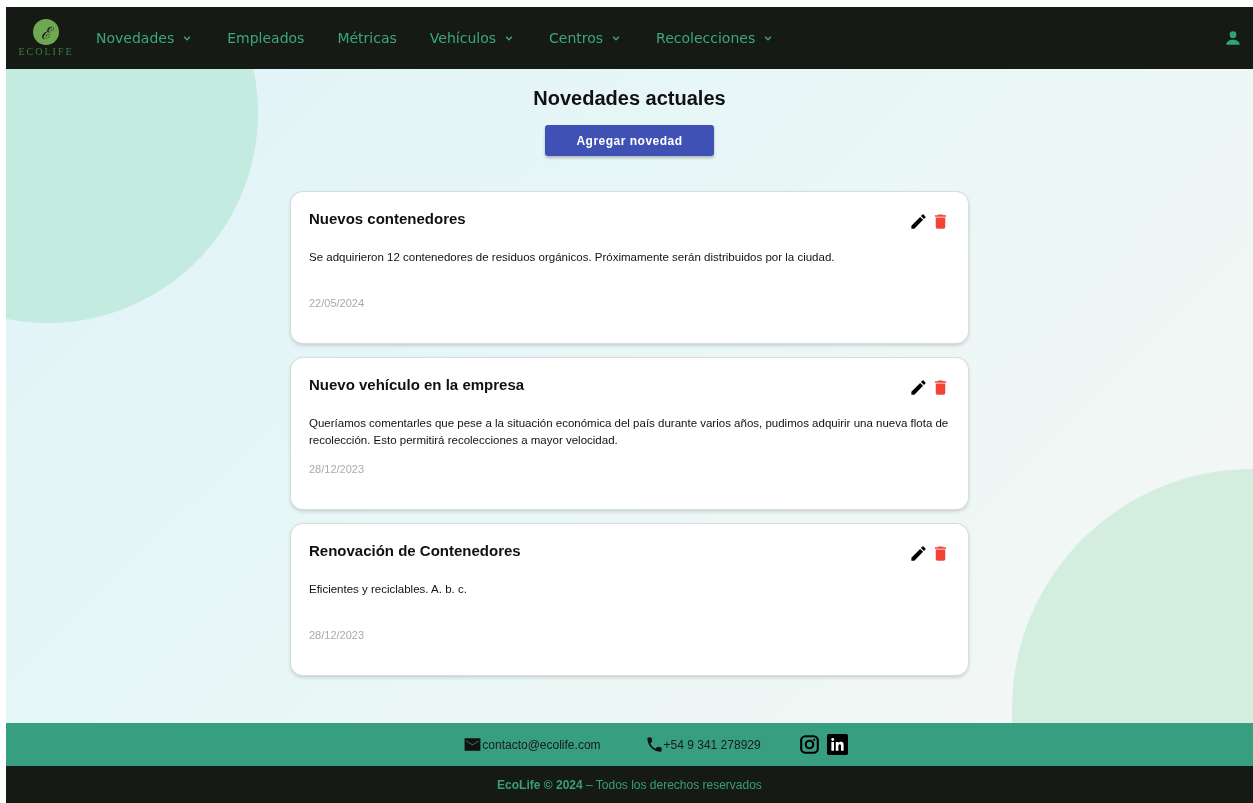 Image resolution: width=1253 pixels, height=803 pixels. Describe the element at coordinates (472, 38) in the screenshot. I see `nav-link: Vehículos` at that location.